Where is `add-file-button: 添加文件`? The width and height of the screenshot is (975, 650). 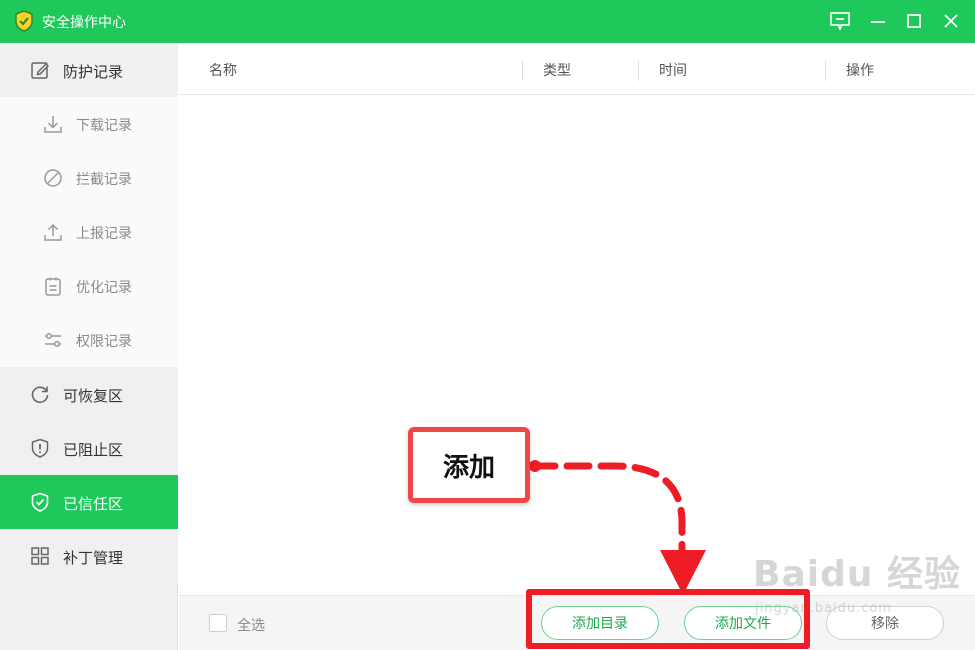 add-file-button: 添加文件 is located at coordinates (743, 623).